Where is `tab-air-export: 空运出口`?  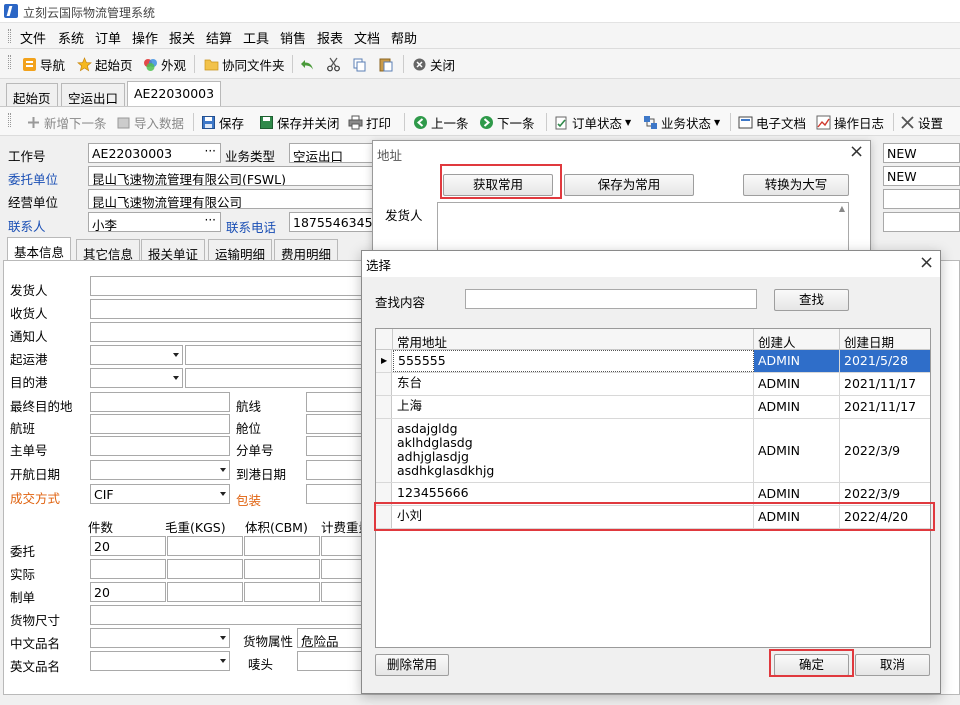
tab-air-export: 空运出口 is located at coordinates (93, 94).